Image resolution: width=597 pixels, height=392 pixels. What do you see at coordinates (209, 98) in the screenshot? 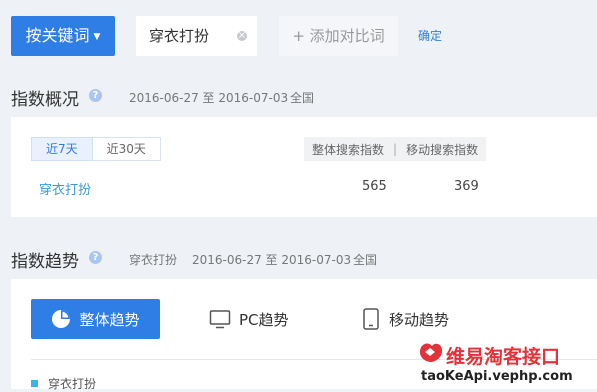
I see `overview-date-range: 2016-06-27 至 2016-07-03` at bounding box center [209, 98].